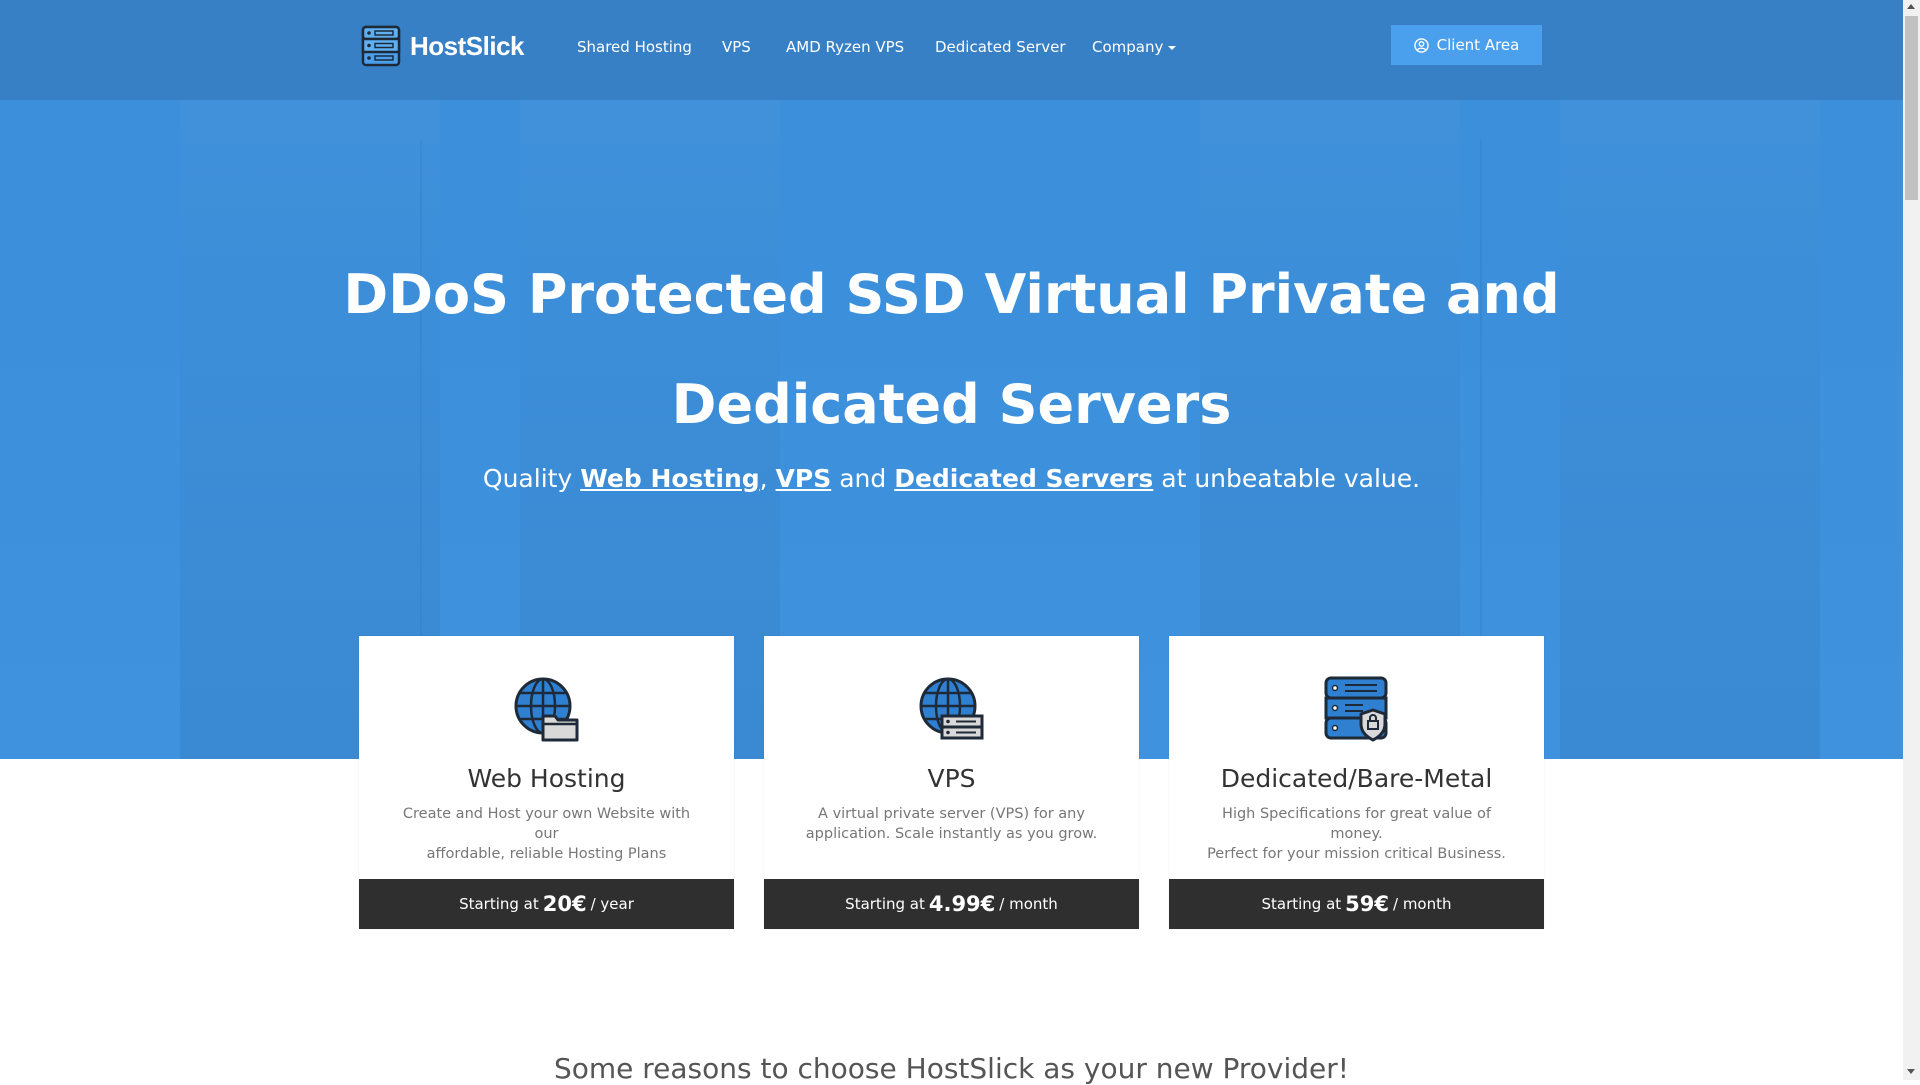  Describe the element at coordinates (1478, 45) in the screenshot. I see `client-area-label: Client Area` at that location.